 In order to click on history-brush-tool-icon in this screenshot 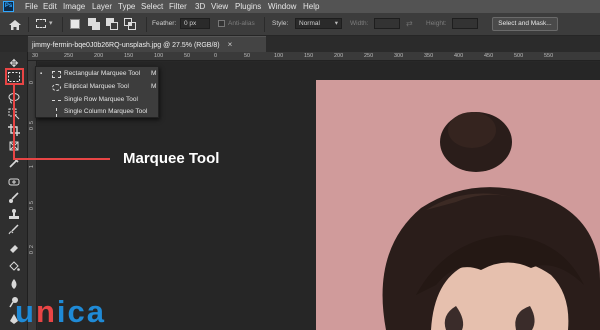, I will do `click(14, 230)`.